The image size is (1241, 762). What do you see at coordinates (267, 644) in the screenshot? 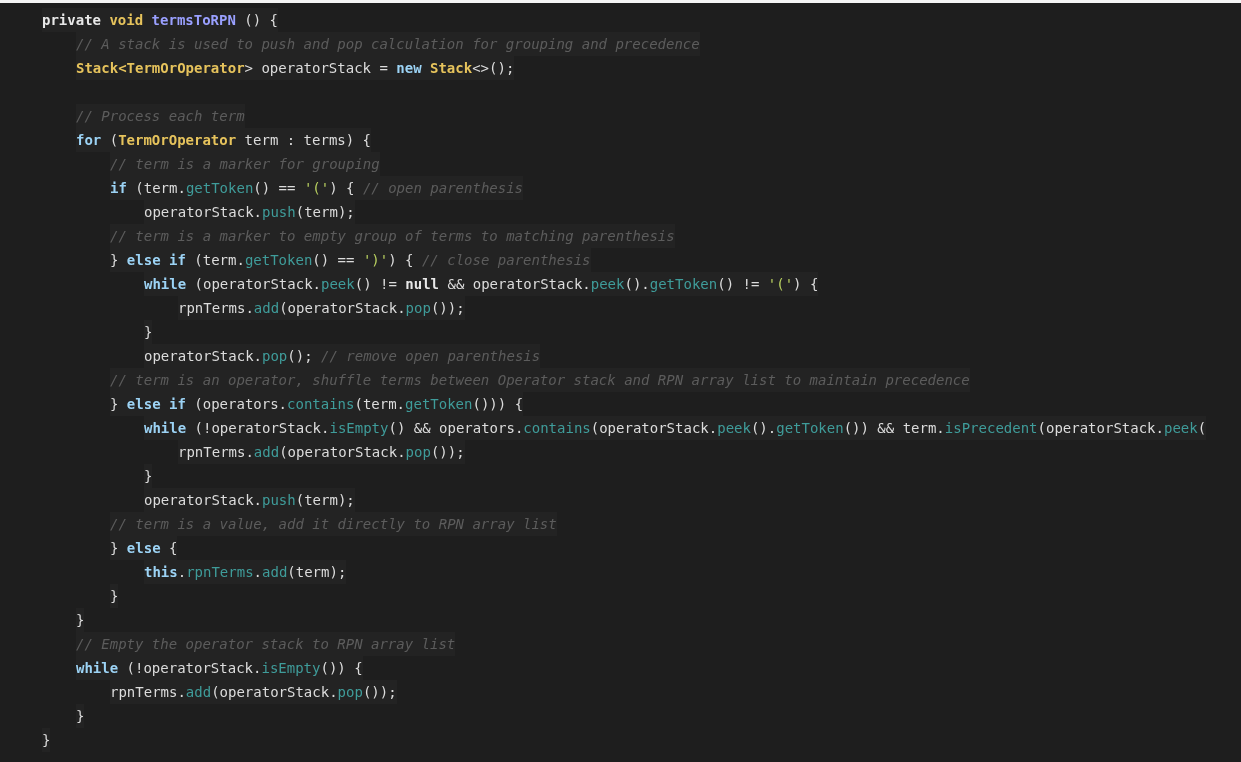
I see `code-comment: // Empty the operator stack to RPN array list` at bounding box center [267, 644].